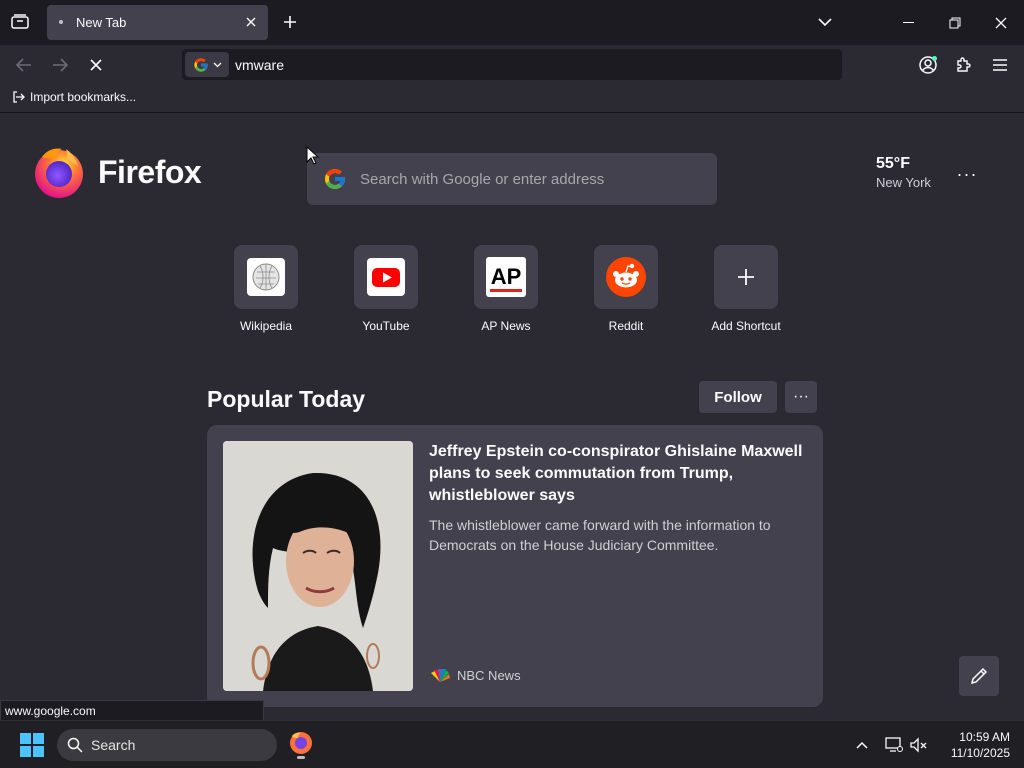 This screenshot has height=768, width=1024. What do you see at coordinates (259, 65) in the screenshot?
I see `url-input-value: vmware` at bounding box center [259, 65].